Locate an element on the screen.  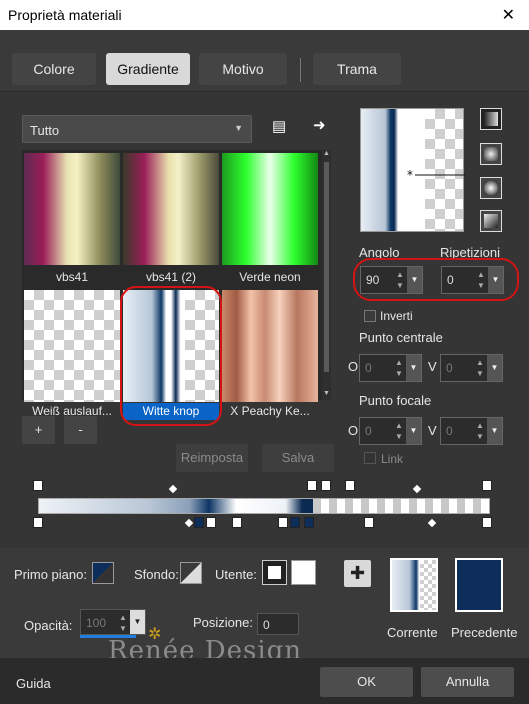
user-color-toggle is located at coordinates (274, 572).